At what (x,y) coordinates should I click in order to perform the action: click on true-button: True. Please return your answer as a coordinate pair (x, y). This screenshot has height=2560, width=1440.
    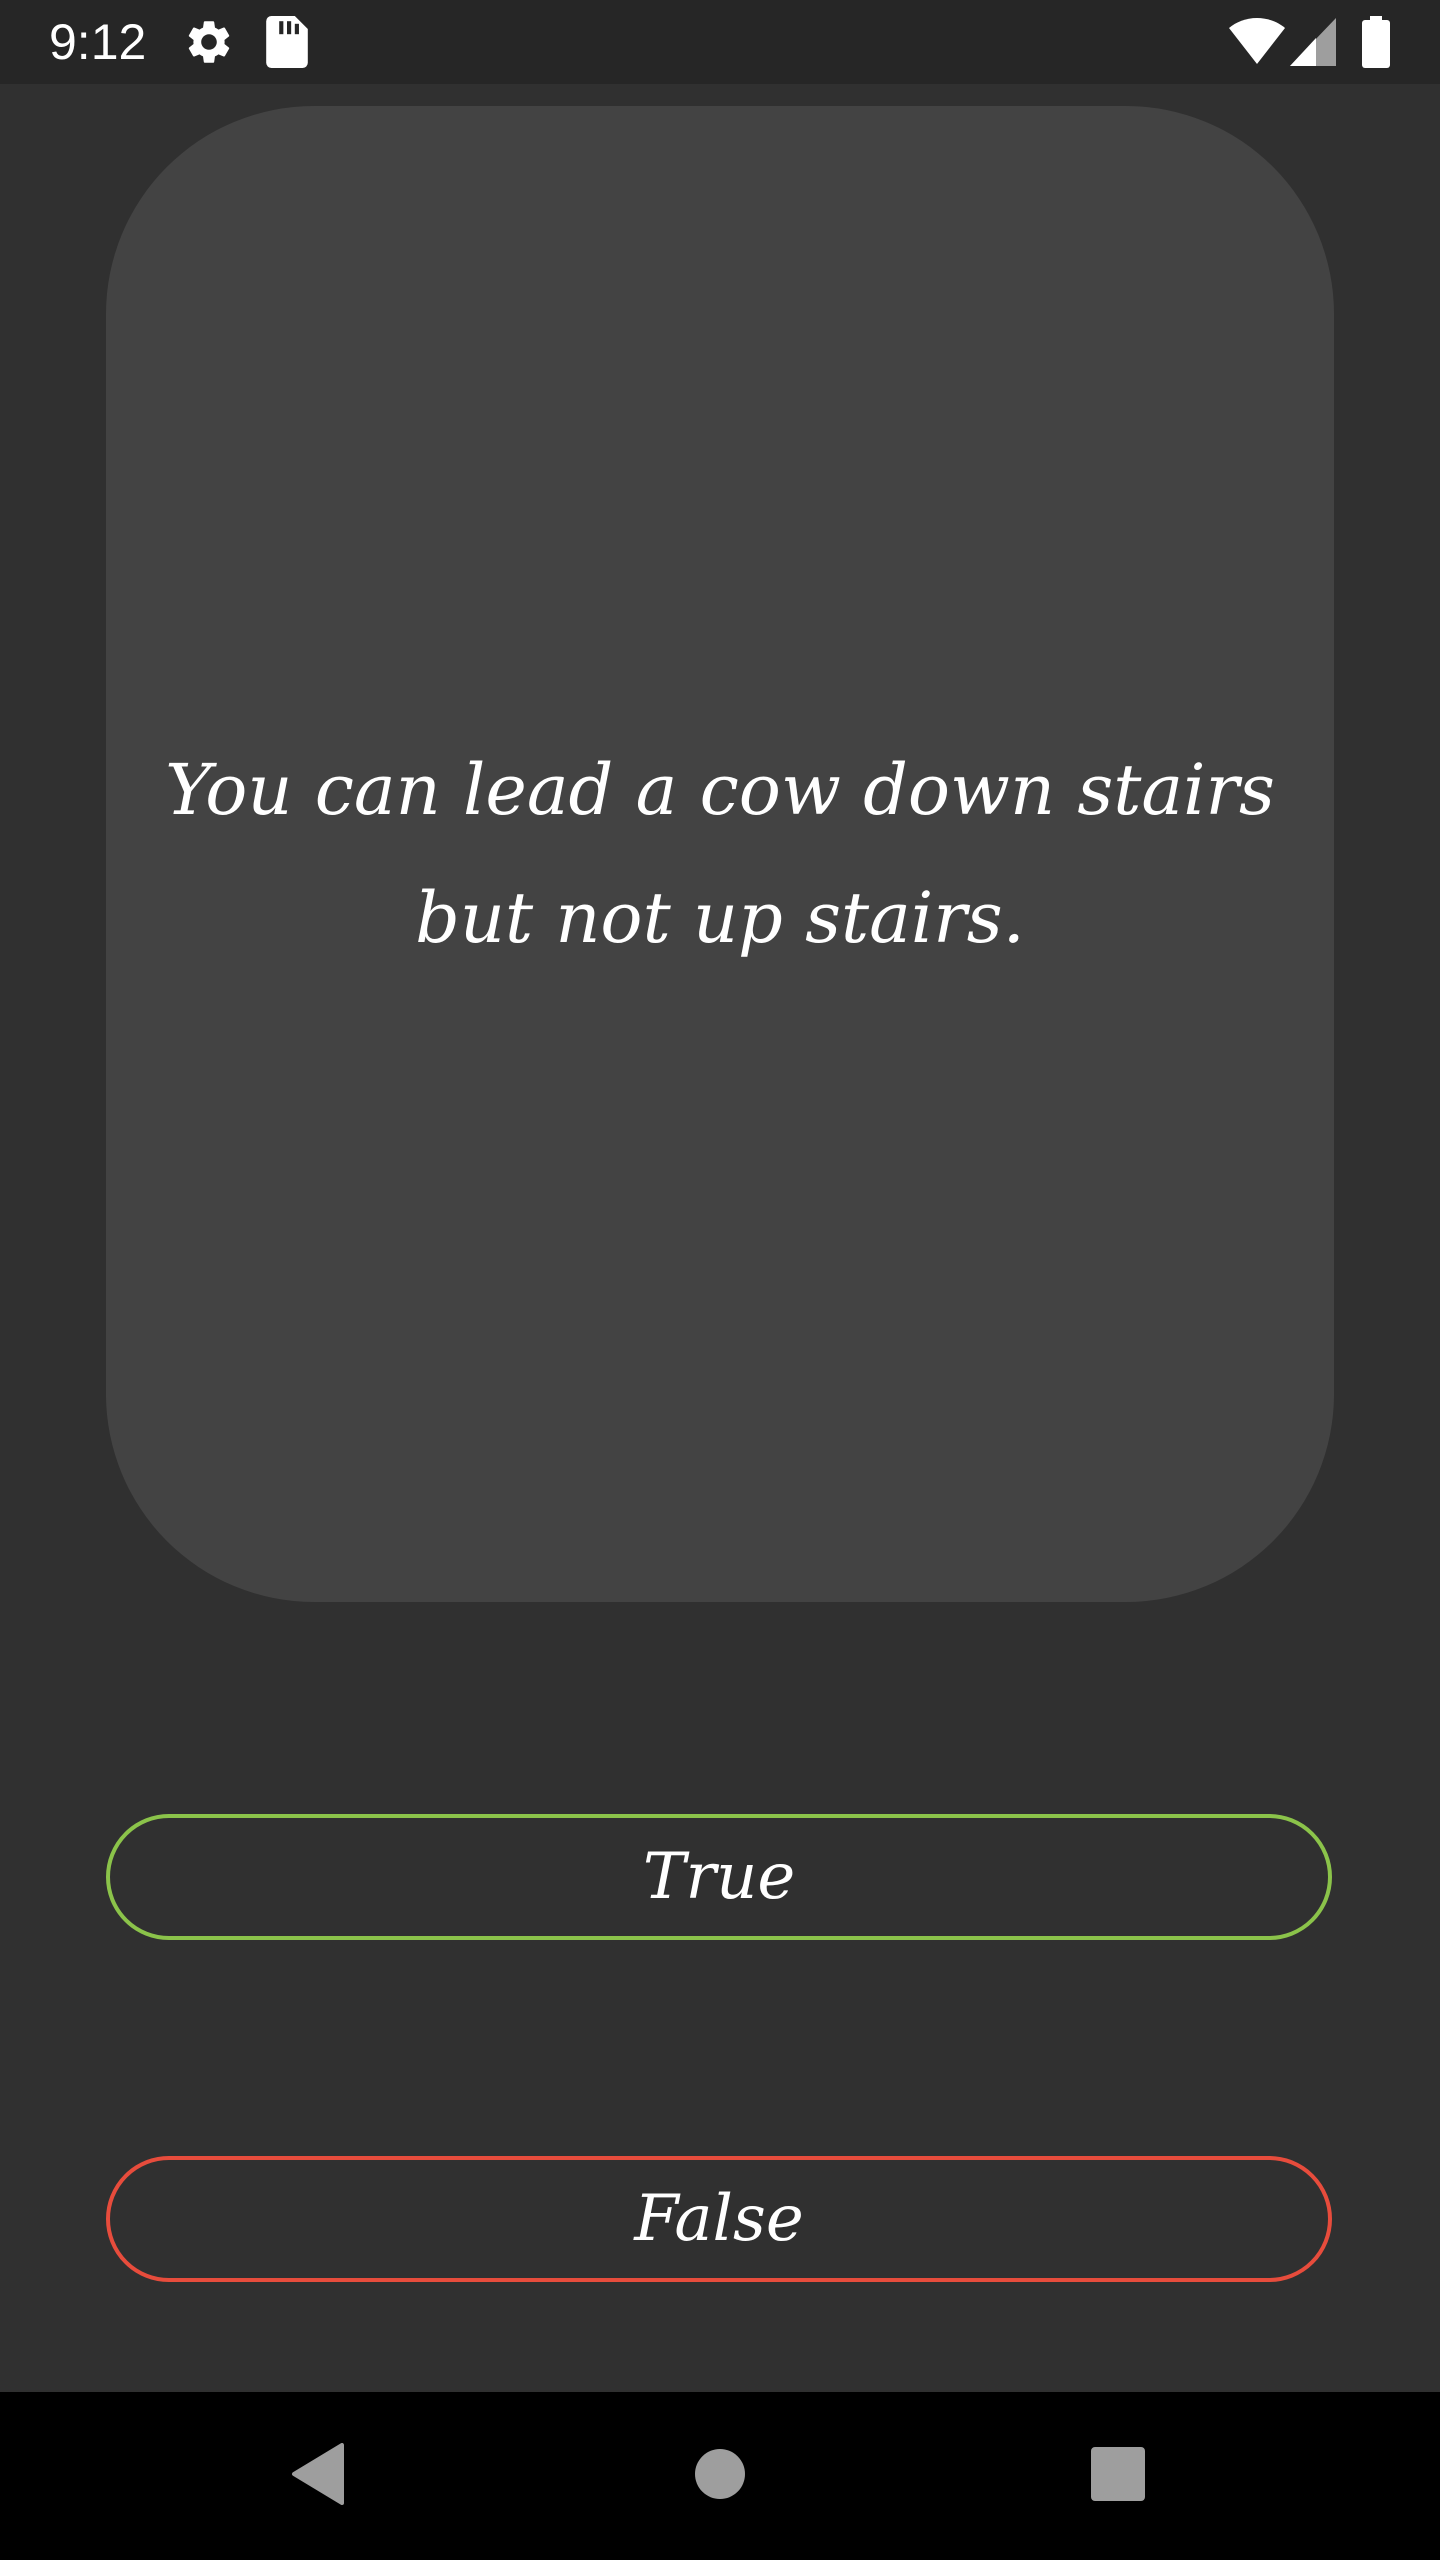
    Looking at the image, I should click on (719, 1877).